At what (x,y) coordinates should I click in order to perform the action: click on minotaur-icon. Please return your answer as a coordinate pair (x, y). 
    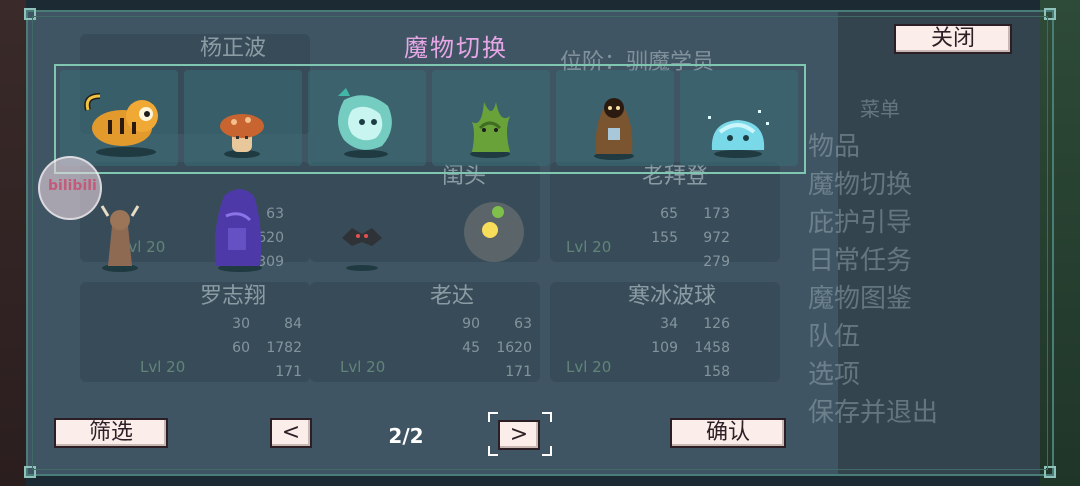
    Looking at the image, I should click on (120, 238).